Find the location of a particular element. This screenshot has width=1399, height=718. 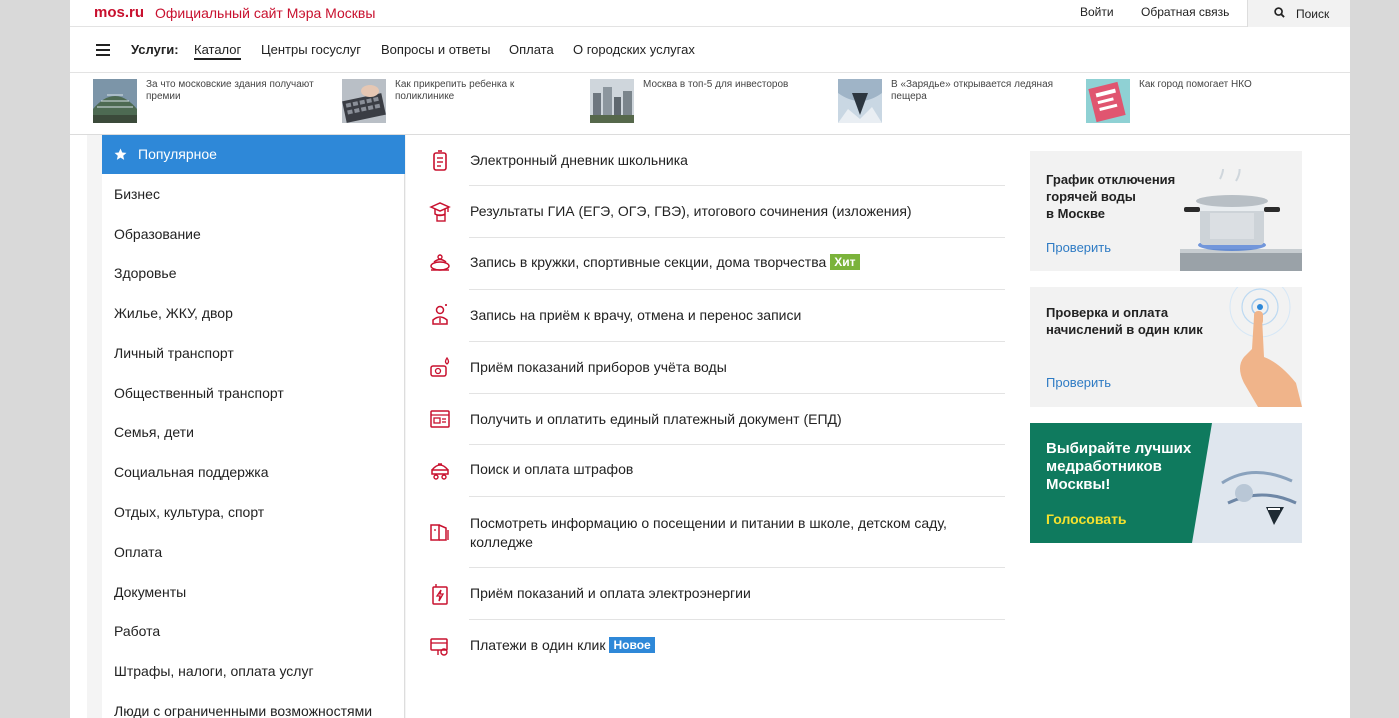

fines-icon is located at coordinates (440, 471).